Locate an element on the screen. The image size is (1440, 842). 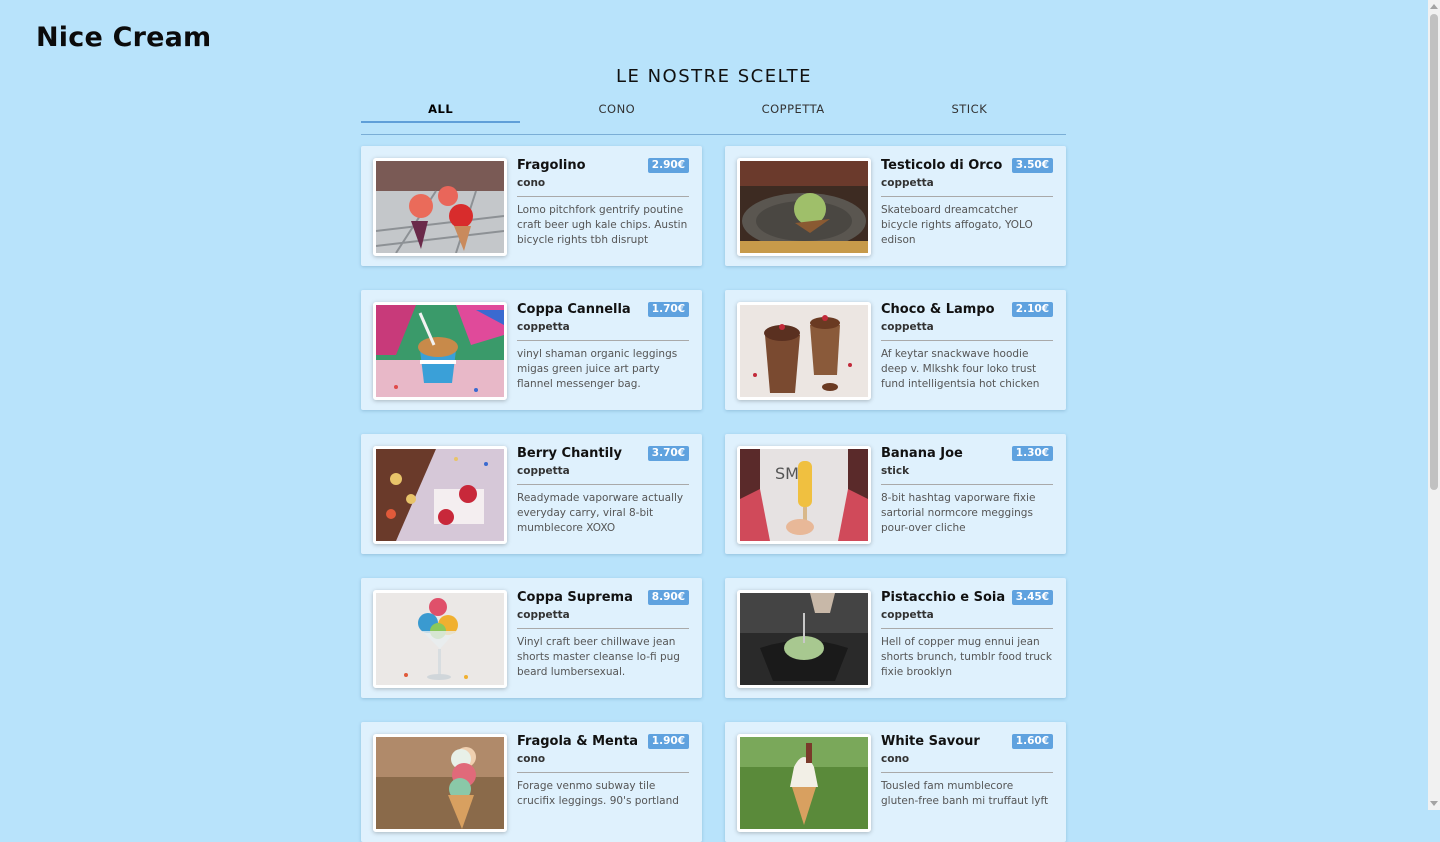
price-badge: 3.70€ is located at coordinates (668, 453).